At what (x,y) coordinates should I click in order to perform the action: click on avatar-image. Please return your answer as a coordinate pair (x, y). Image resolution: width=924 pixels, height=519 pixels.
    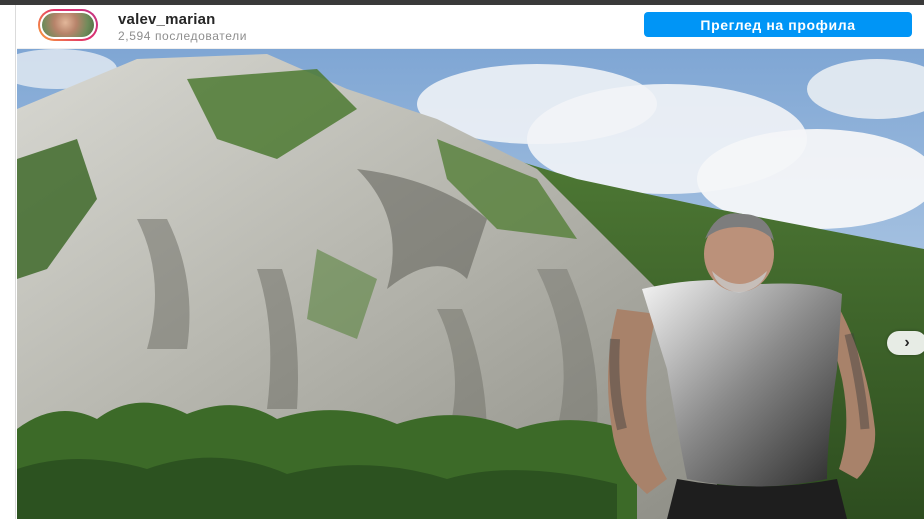
    Looking at the image, I should click on (68, 25).